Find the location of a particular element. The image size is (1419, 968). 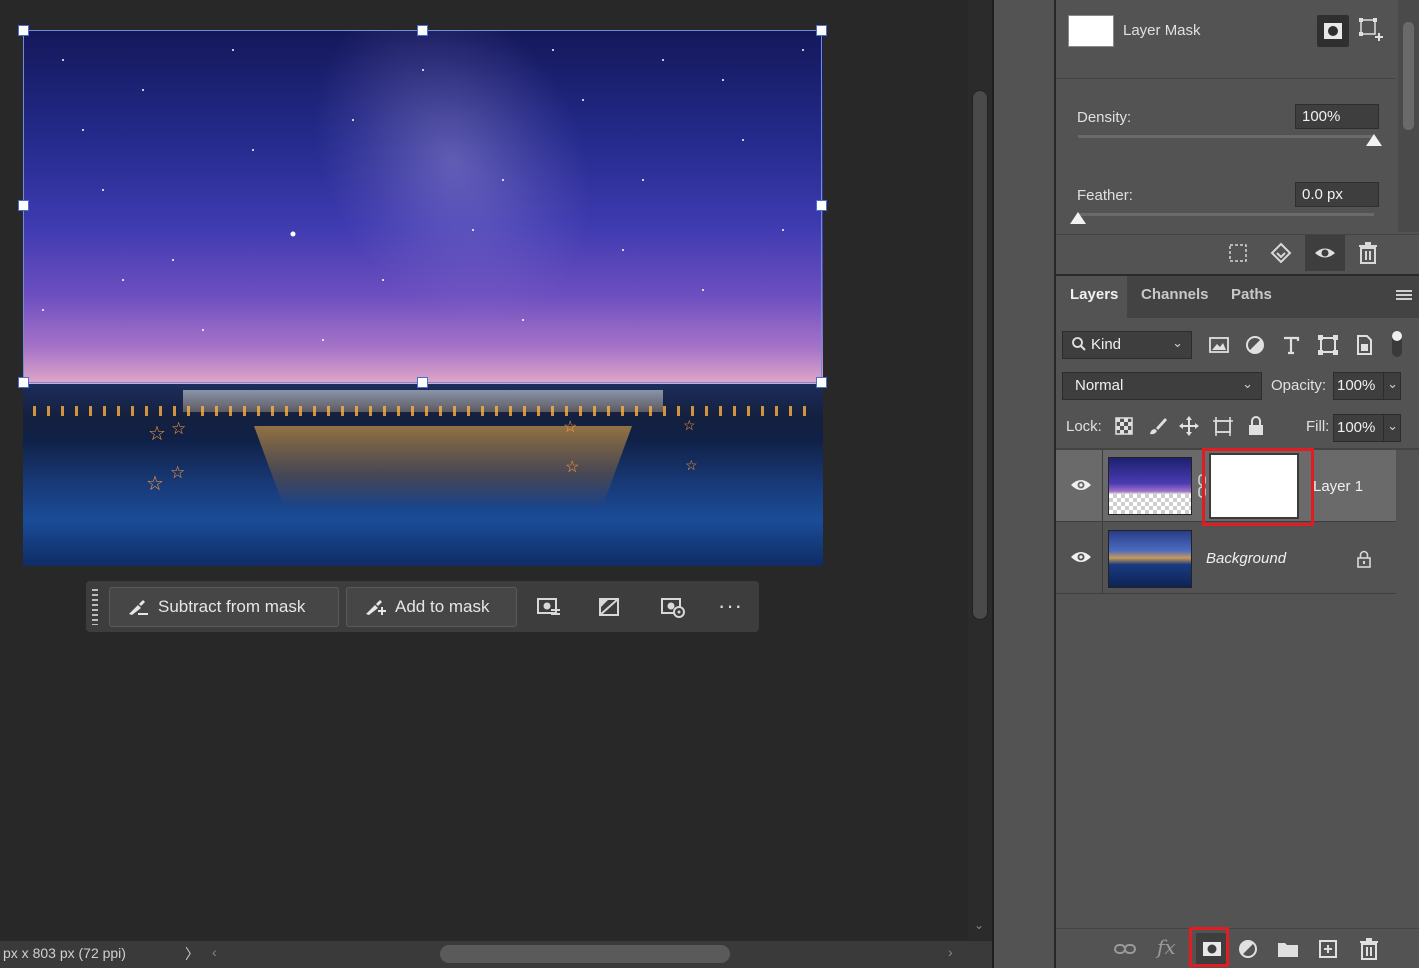

layer-mask-thumbnail is located at coordinates (1091, 31).